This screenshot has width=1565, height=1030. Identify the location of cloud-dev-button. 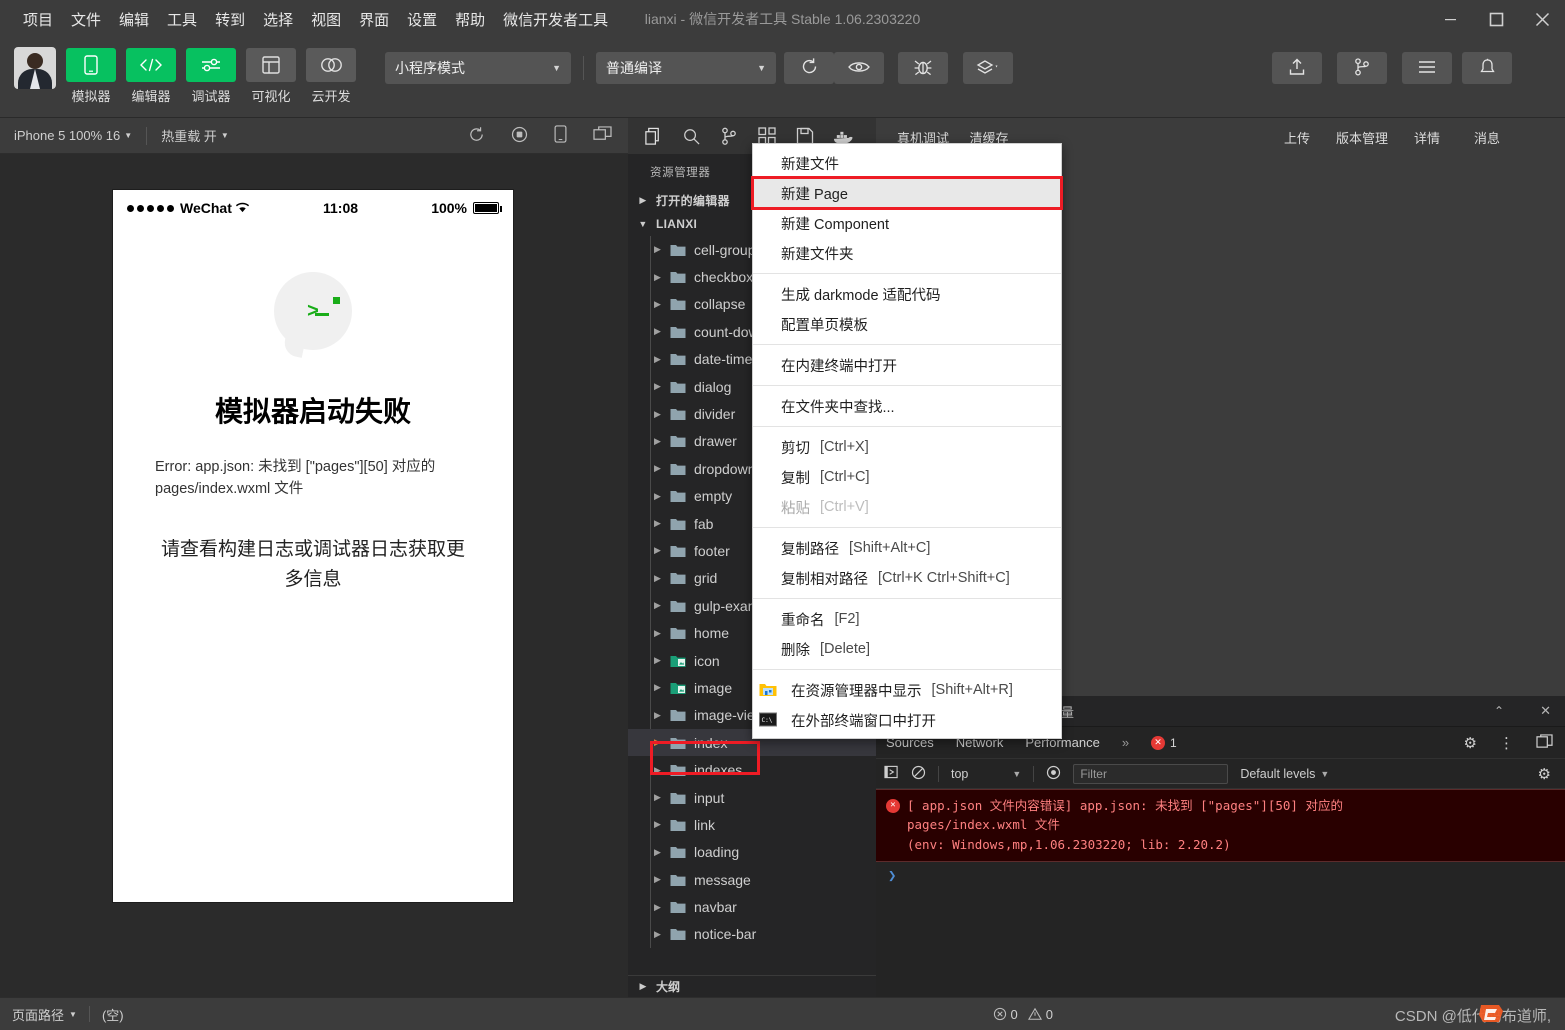
(331, 65).